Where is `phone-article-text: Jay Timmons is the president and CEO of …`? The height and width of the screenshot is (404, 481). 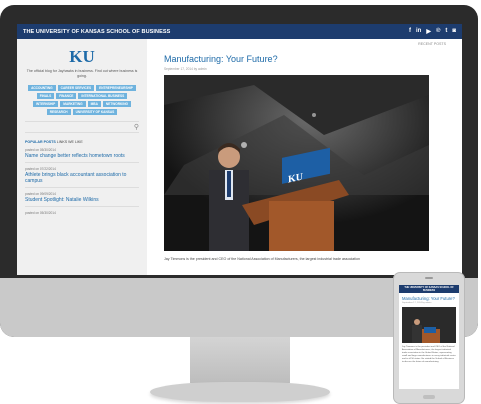 phone-article-text: Jay Timmons is the president and CEO of … is located at coordinates (429, 354).